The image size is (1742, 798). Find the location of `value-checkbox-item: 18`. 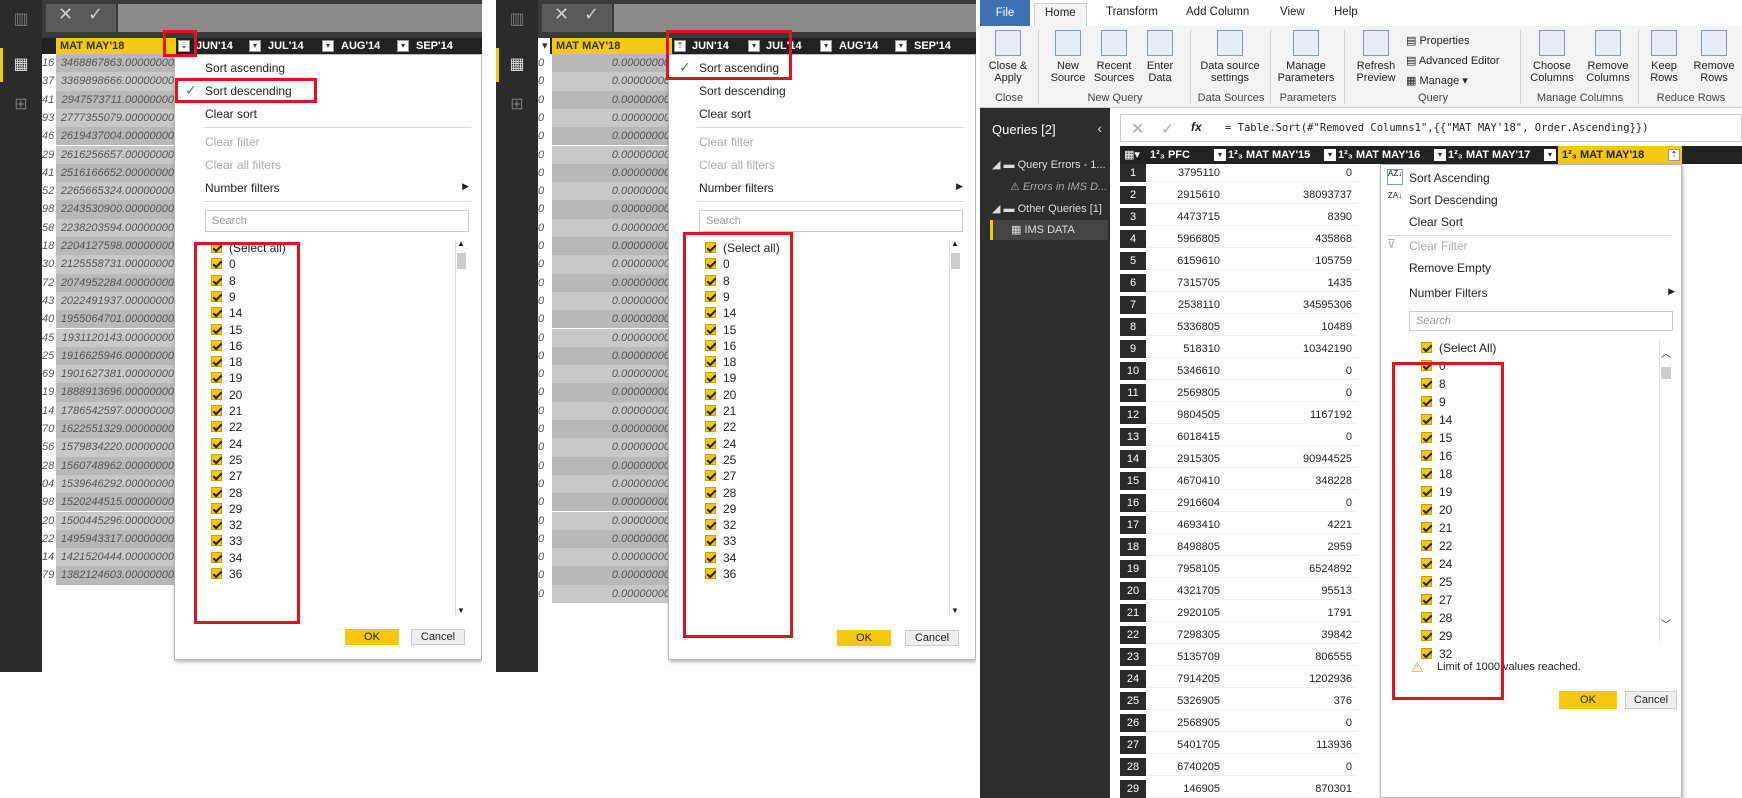

value-checkbox-item: 18 is located at coordinates (1436, 474).